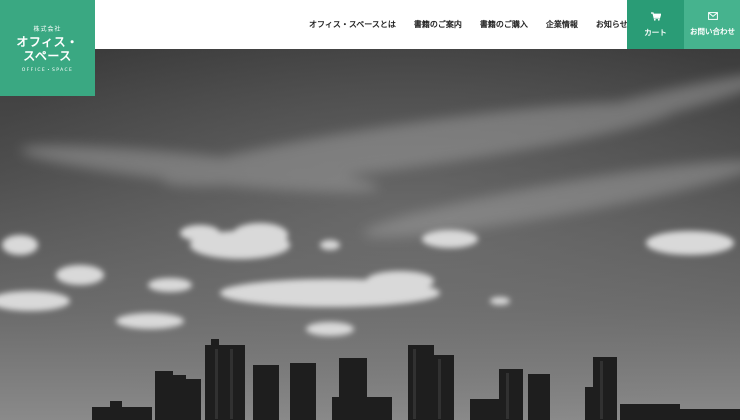 The width and height of the screenshot is (740, 420). What do you see at coordinates (47, 41) in the screenshot?
I see `logo-name-line1: オフィス・` at bounding box center [47, 41].